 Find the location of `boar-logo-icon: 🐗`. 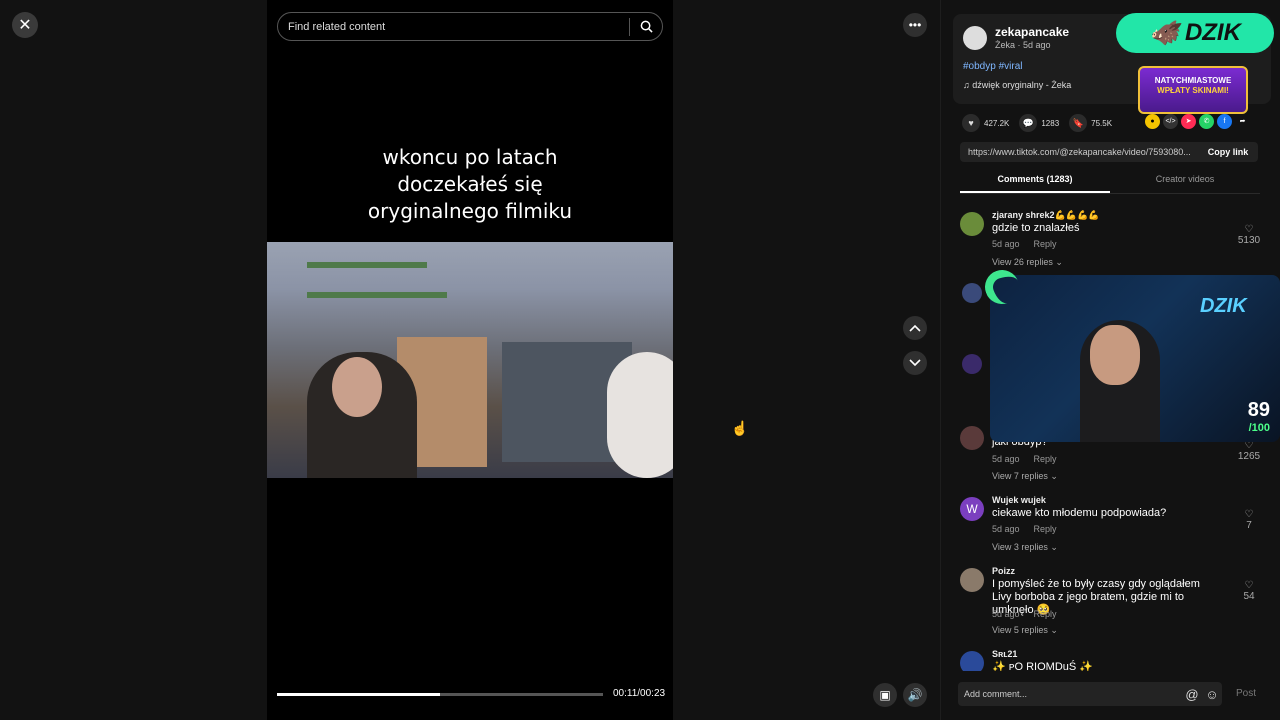

boar-logo-icon: 🐗 is located at coordinates (1164, 33).